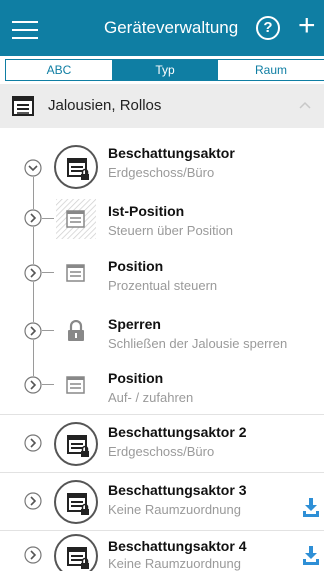 This screenshot has height=571, width=324. Describe the element at coordinates (162, 389) in the screenshot. I see `channel-row: Position Auf- / zufahren` at that location.